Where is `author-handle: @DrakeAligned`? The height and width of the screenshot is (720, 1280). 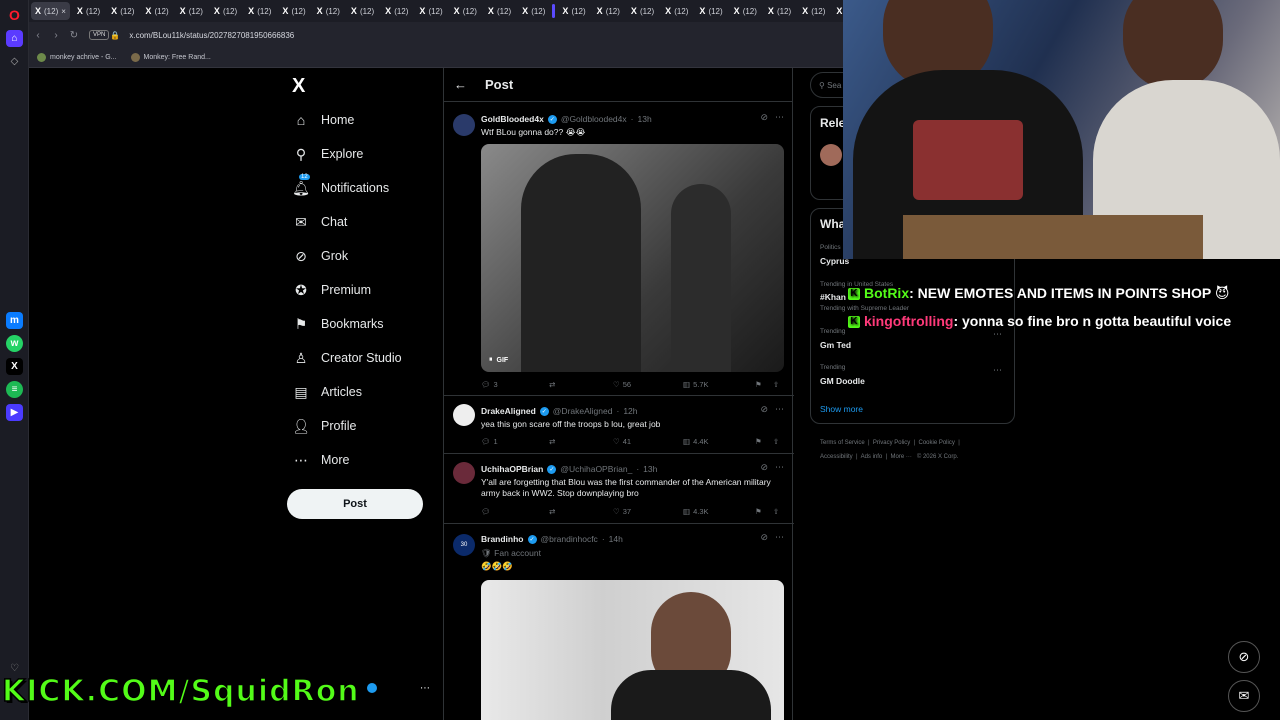 author-handle: @DrakeAligned is located at coordinates (583, 411).